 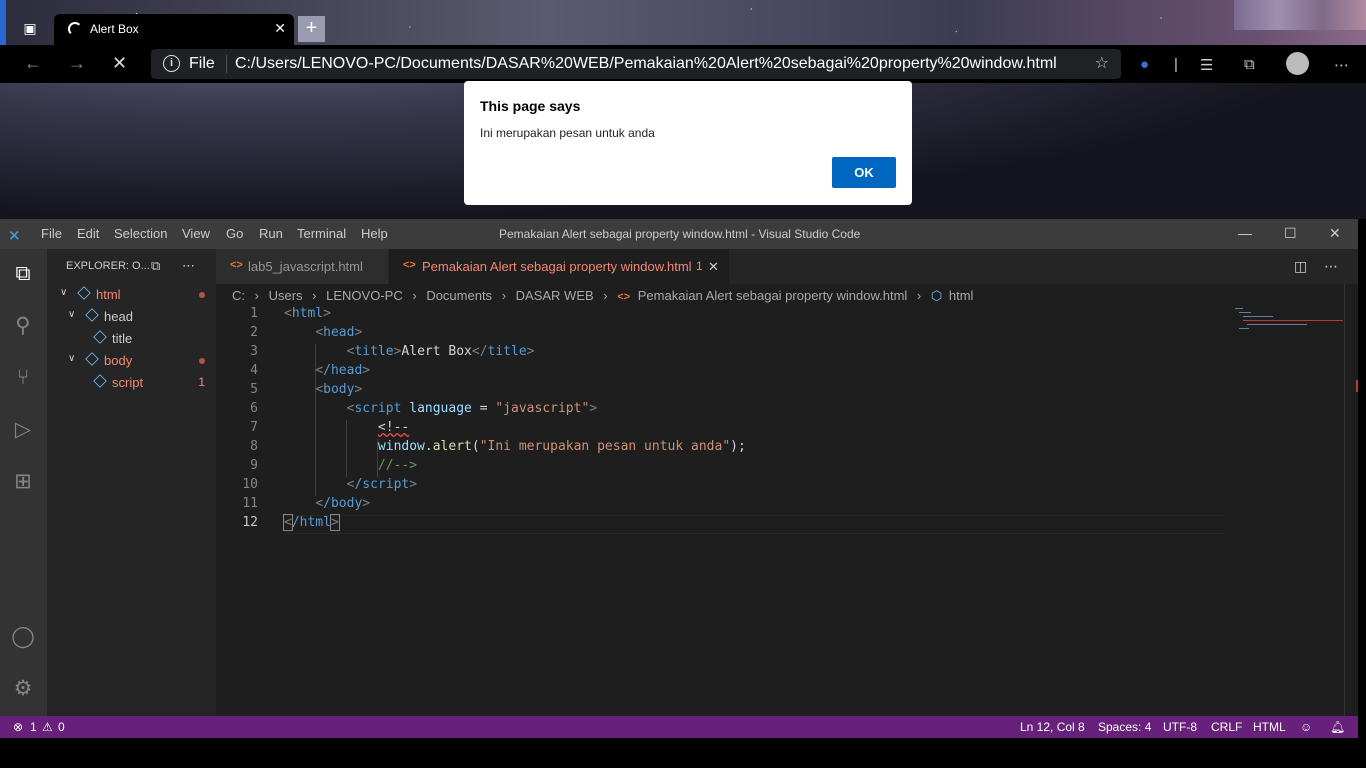 What do you see at coordinates (1362, 478) in the screenshot?
I see `desktop-edge` at bounding box center [1362, 478].